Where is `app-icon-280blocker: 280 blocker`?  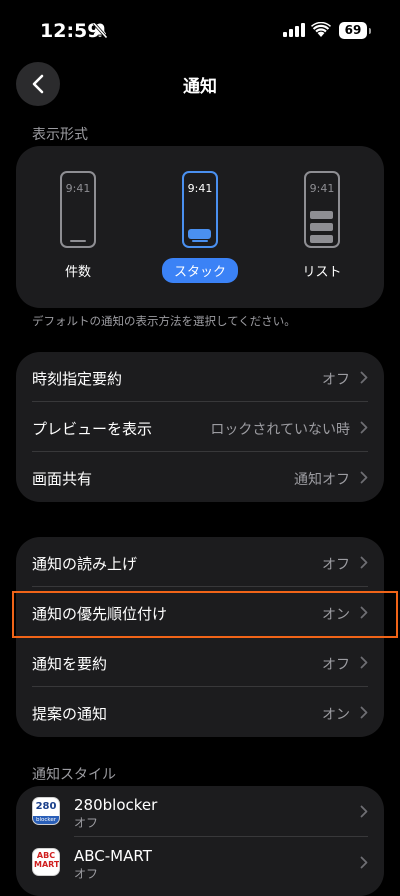 app-icon-280blocker: 280 blocker is located at coordinates (46, 811).